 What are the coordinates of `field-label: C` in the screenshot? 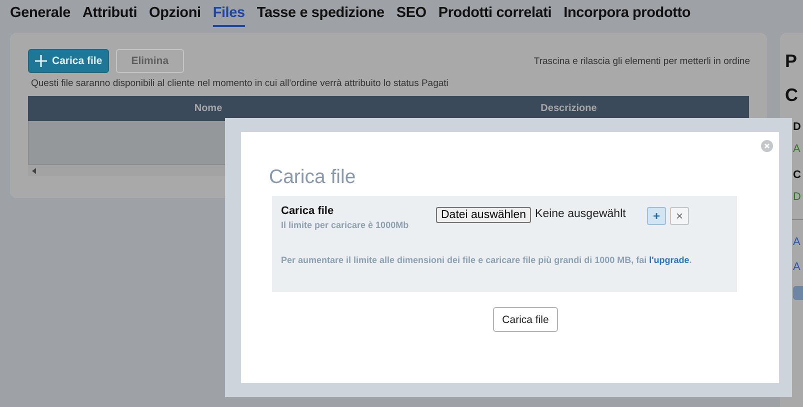 It's located at (797, 175).